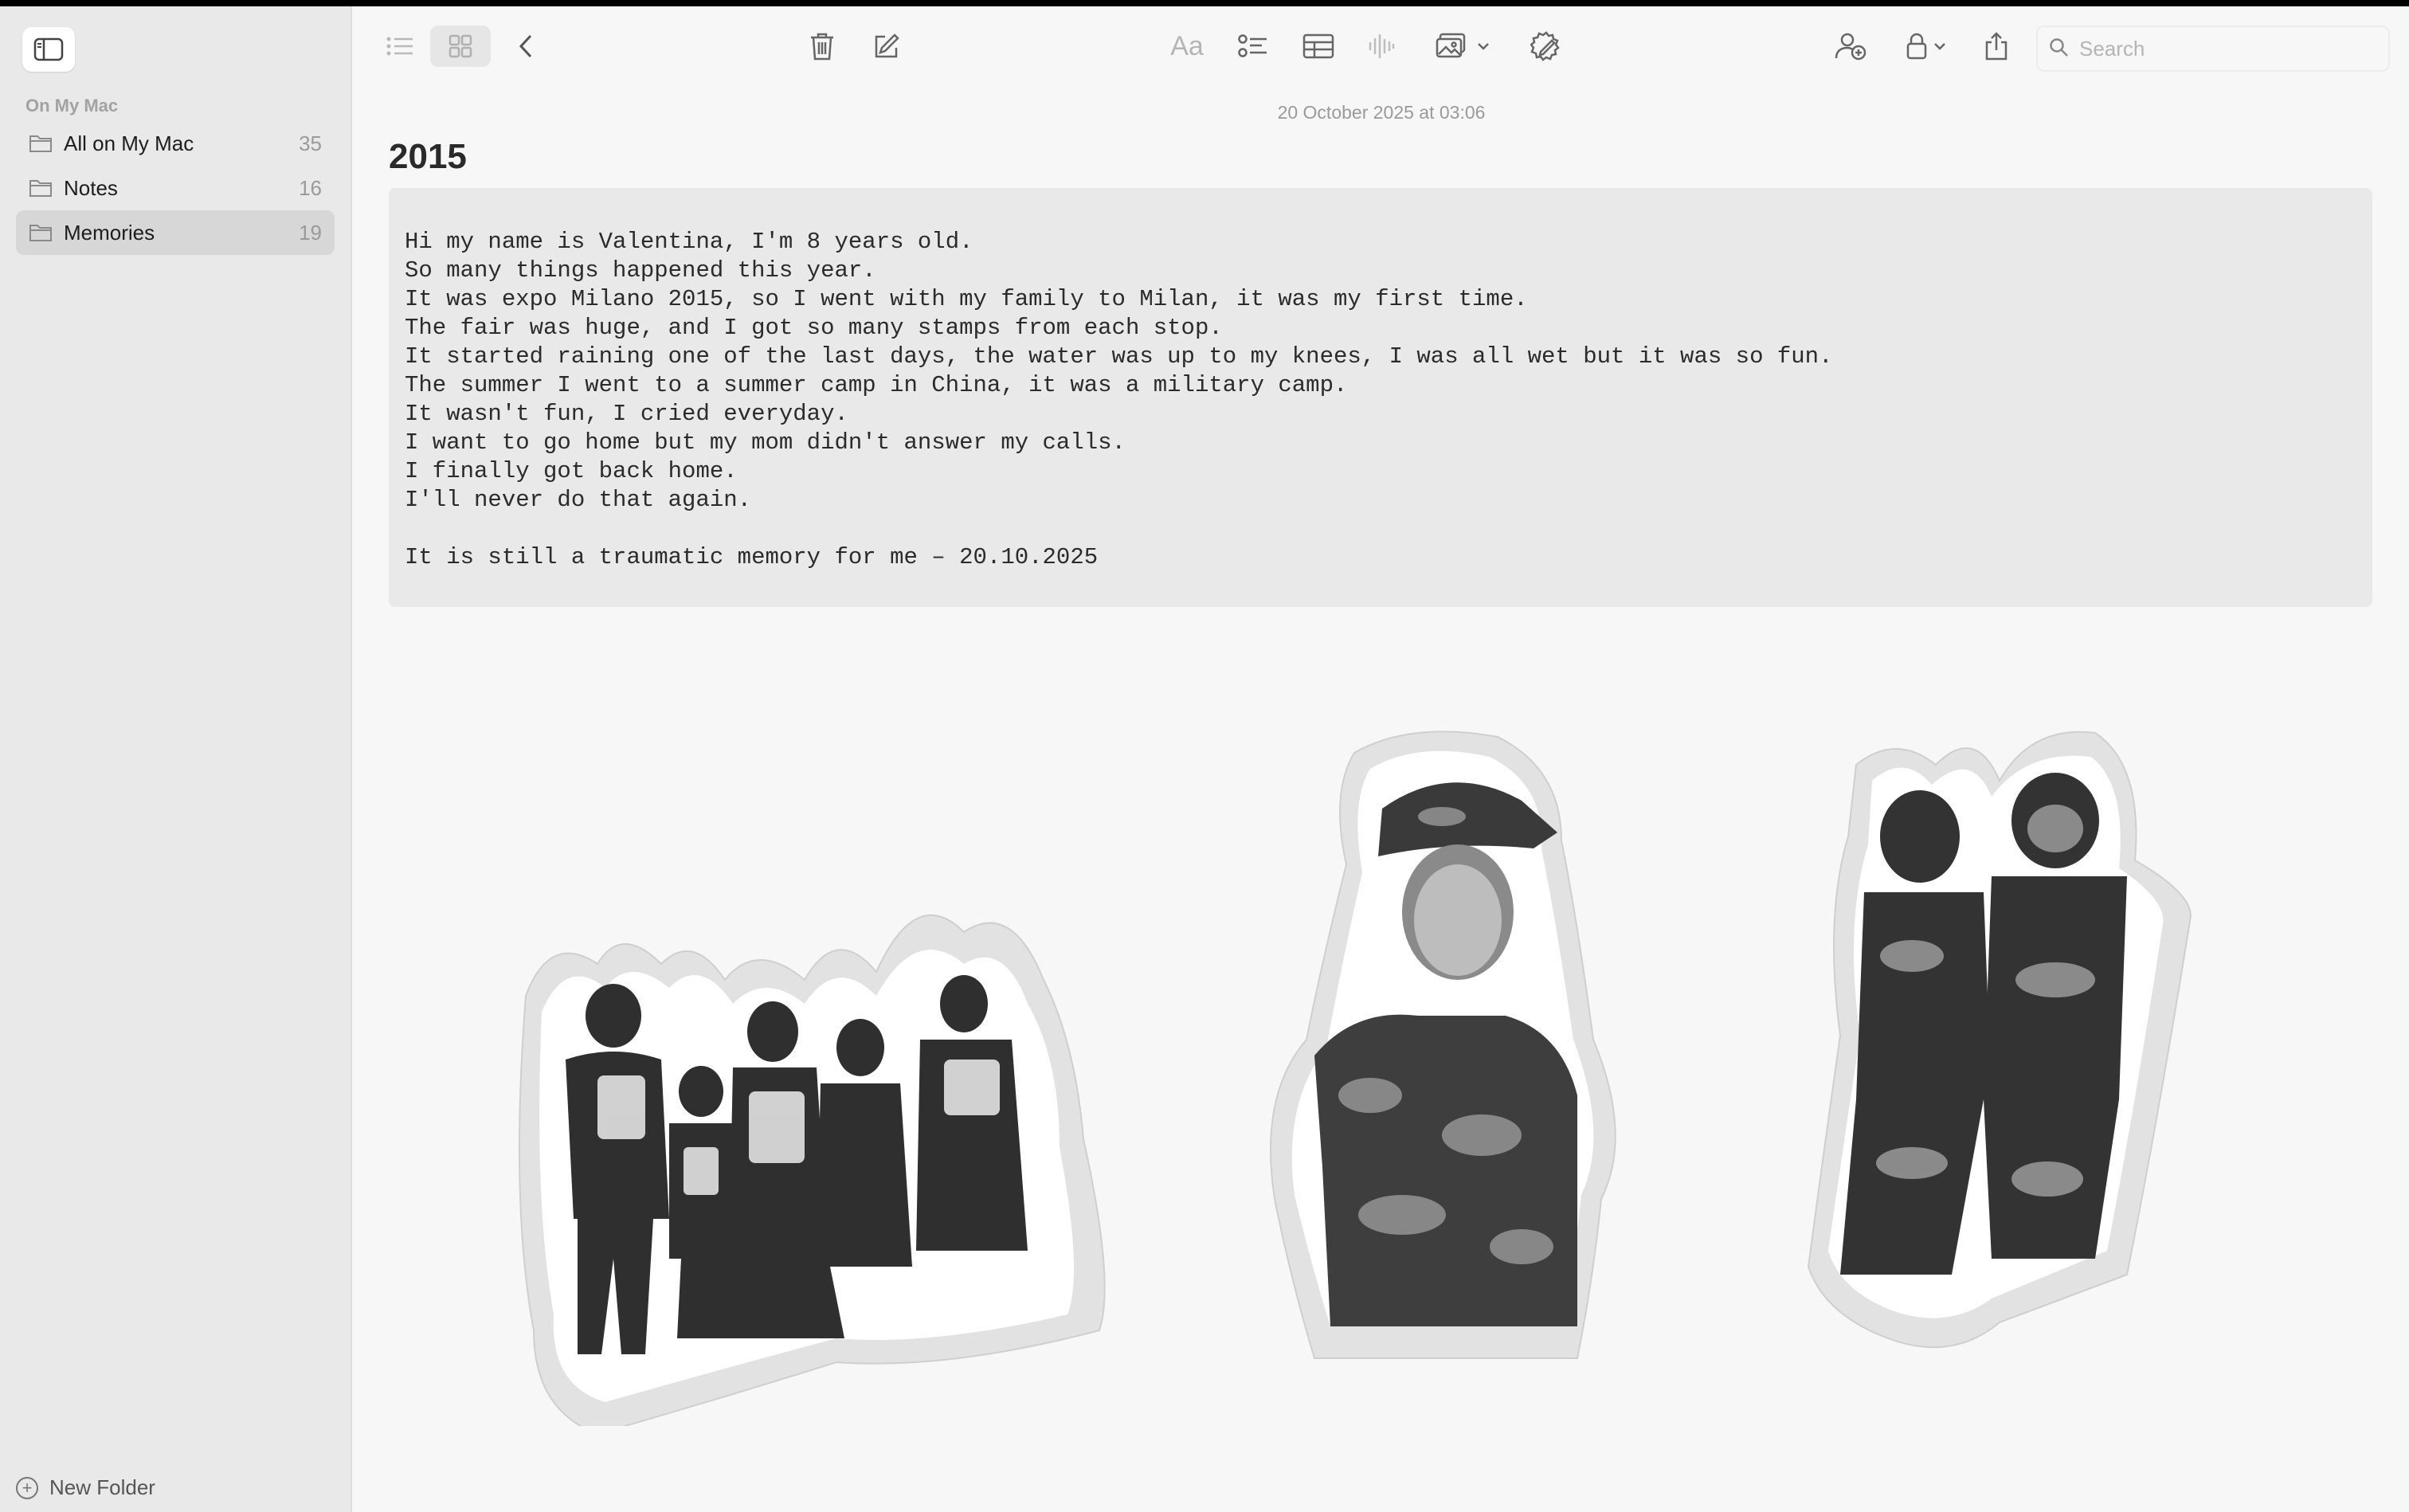 The height and width of the screenshot is (1512, 2409). What do you see at coordinates (310, 187) in the screenshot?
I see `folder-count: 16` at bounding box center [310, 187].